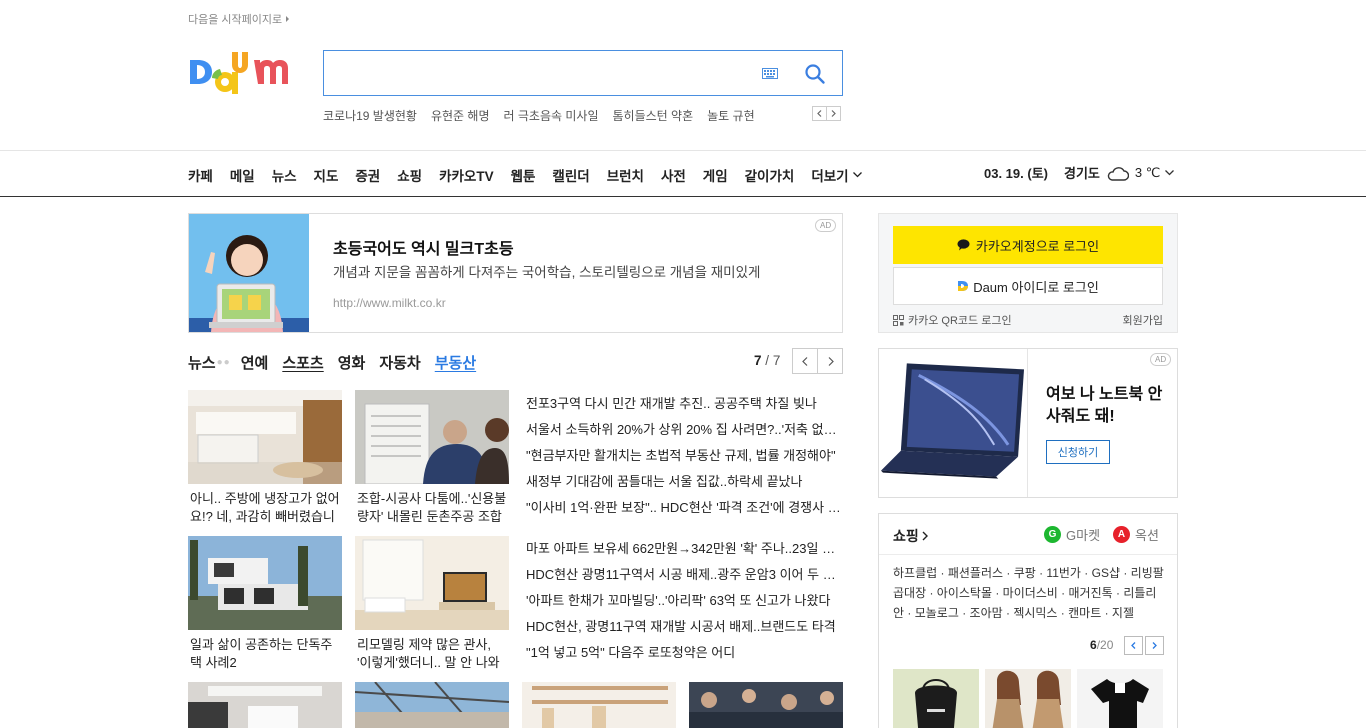  Describe the element at coordinates (830, 176) in the screenshot. I see `nav-more-label: 더보기` at that location.